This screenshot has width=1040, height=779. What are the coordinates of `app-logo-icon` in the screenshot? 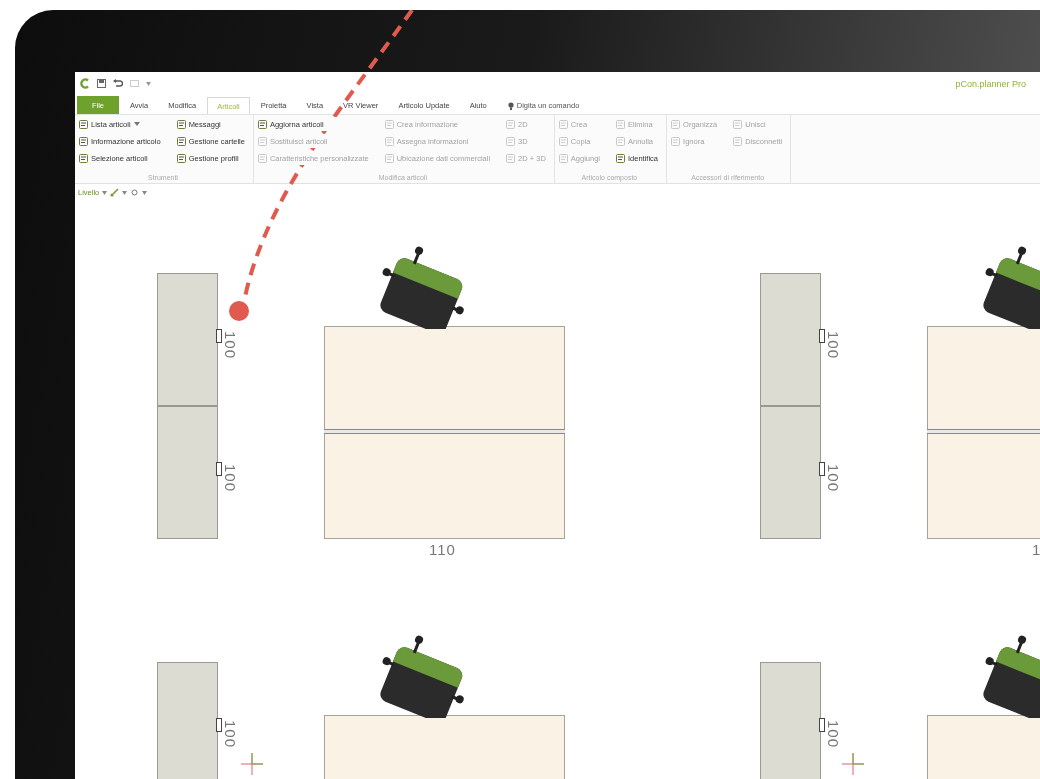 It's located at (84, 83).